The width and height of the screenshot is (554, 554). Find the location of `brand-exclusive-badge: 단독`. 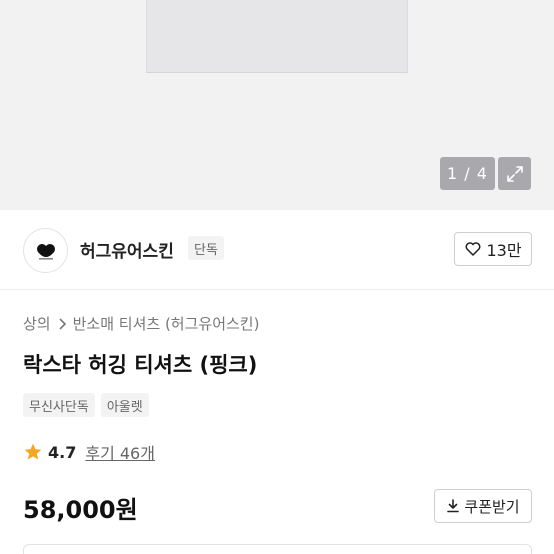

brand-exclusive-badge: 단독 is located at coordinates (206, 248).